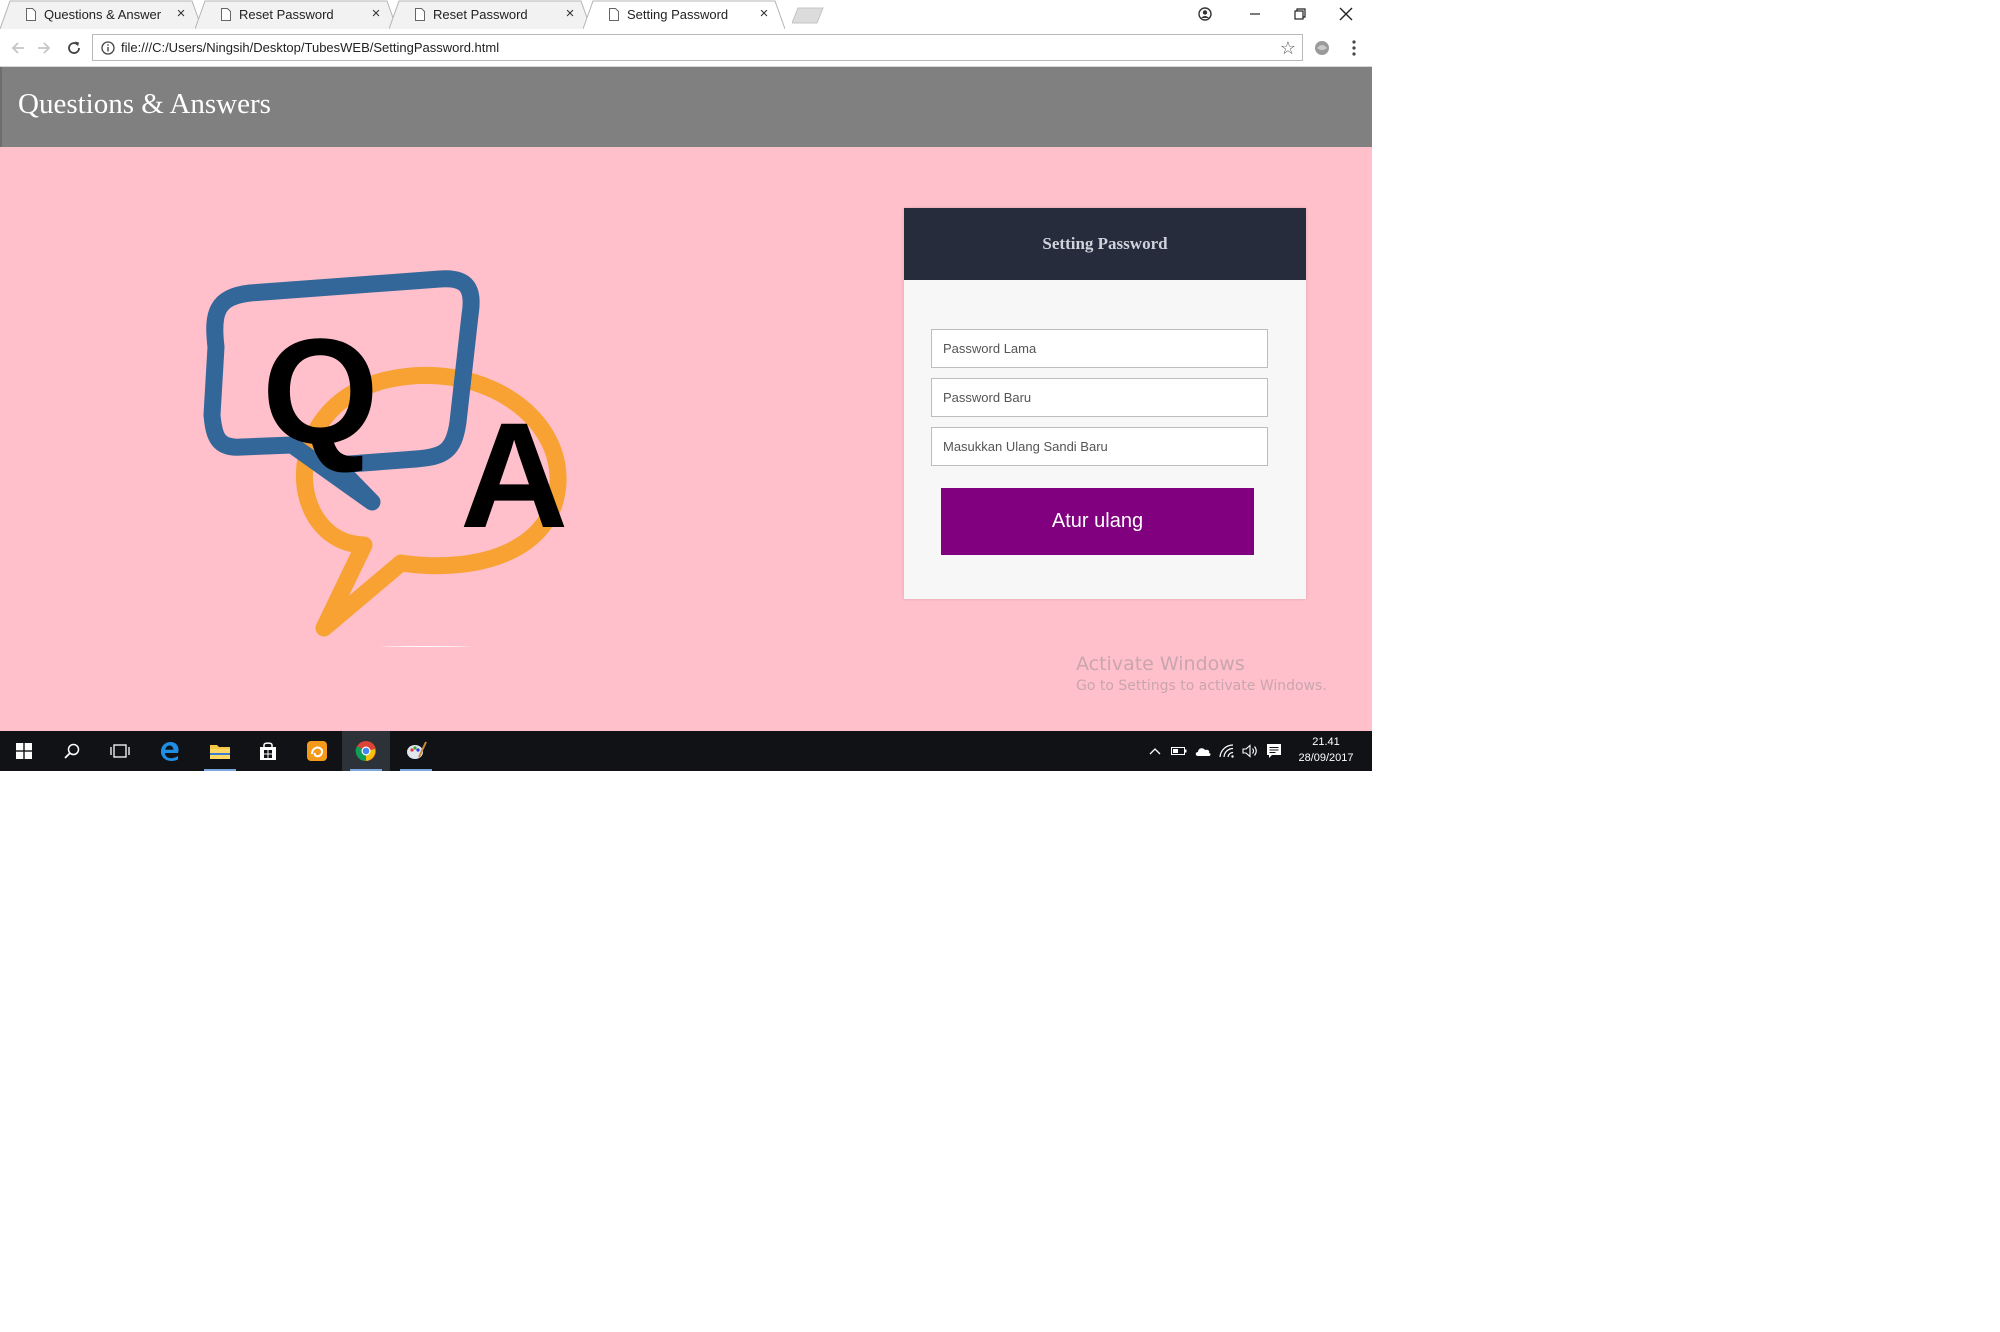 The height and width of the screenshot is (1332, 2000). What do you see at coordinates (1099, 446) in the screenshot?
I see `confirm-password-field` at bounding box center [1099, 446].